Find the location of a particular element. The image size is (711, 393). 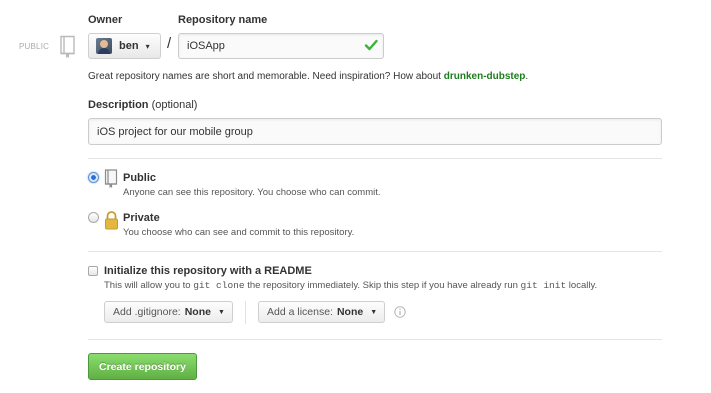

git-clone-code: git clone is located at coordinates (219, 285).